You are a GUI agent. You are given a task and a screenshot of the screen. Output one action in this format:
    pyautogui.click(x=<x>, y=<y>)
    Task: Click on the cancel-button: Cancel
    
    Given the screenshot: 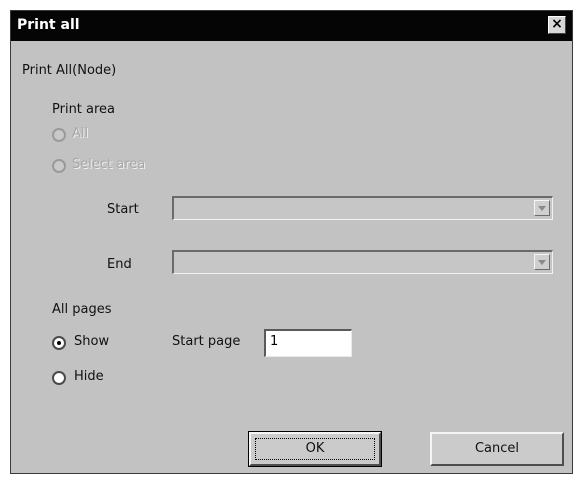 What is the action you would take?
    pyautogui.click(x=497, y=449)
    